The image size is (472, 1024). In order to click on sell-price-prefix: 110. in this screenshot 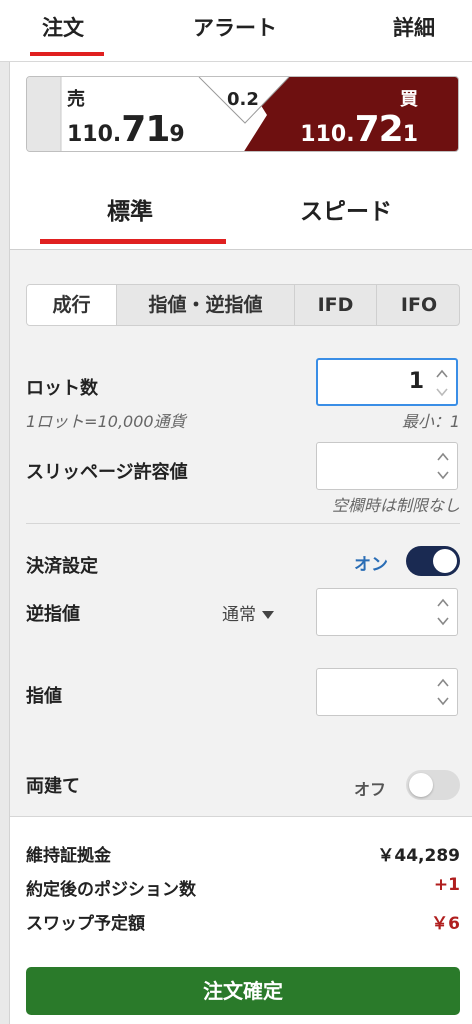, I will do `click(94, 134)`.